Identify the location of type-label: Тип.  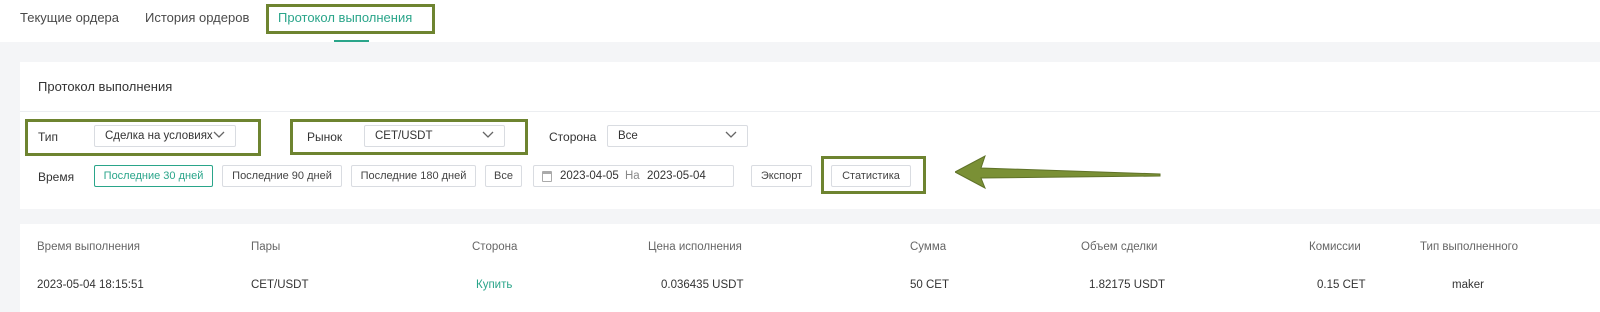
(48, 137).